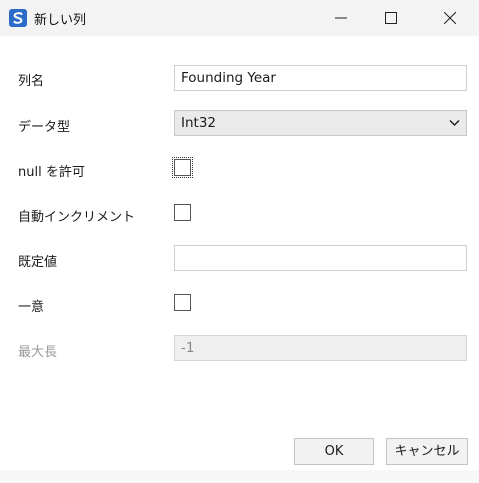 This screenshot has width=479, height=483. What do you see at coordinates (38, 262) in the screenshot?
I see `default-value-label: 既定値` at bounding box center [38, 262].